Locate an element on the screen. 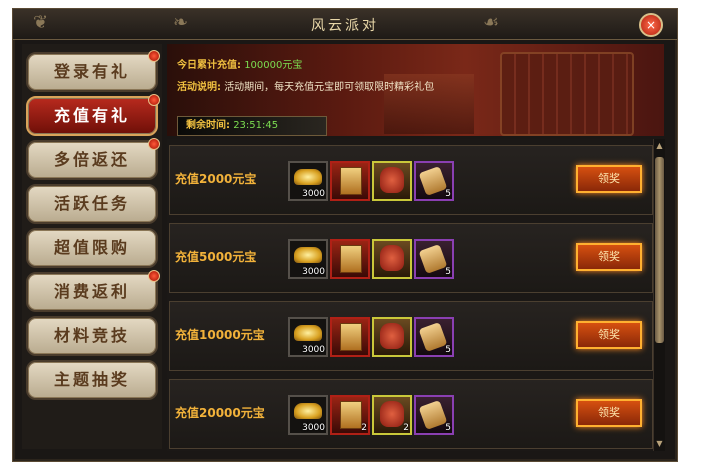  remaining-time-box: 剩余时间: 23:51:45 is located at coordinates (252, 126).